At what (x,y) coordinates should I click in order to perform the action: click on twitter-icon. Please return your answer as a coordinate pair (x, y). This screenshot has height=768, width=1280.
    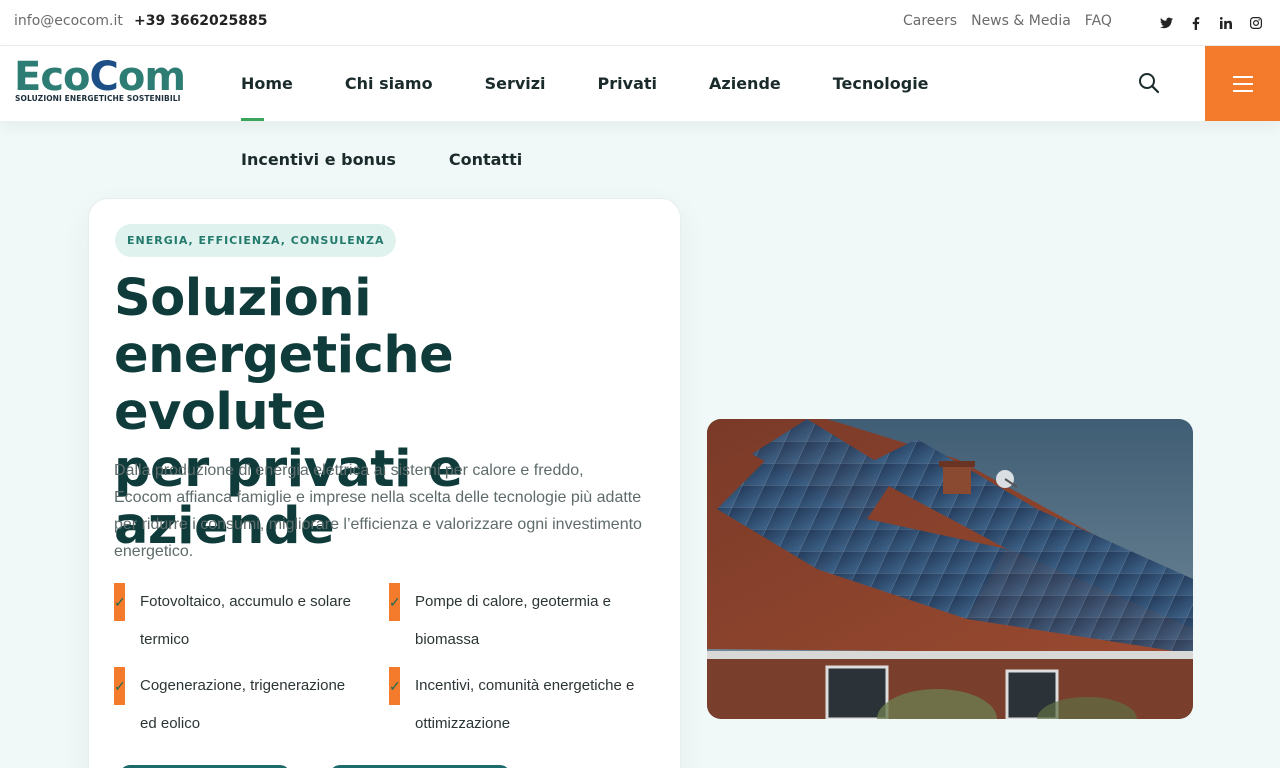
    Looking at the image, I should click on (1166, 23).